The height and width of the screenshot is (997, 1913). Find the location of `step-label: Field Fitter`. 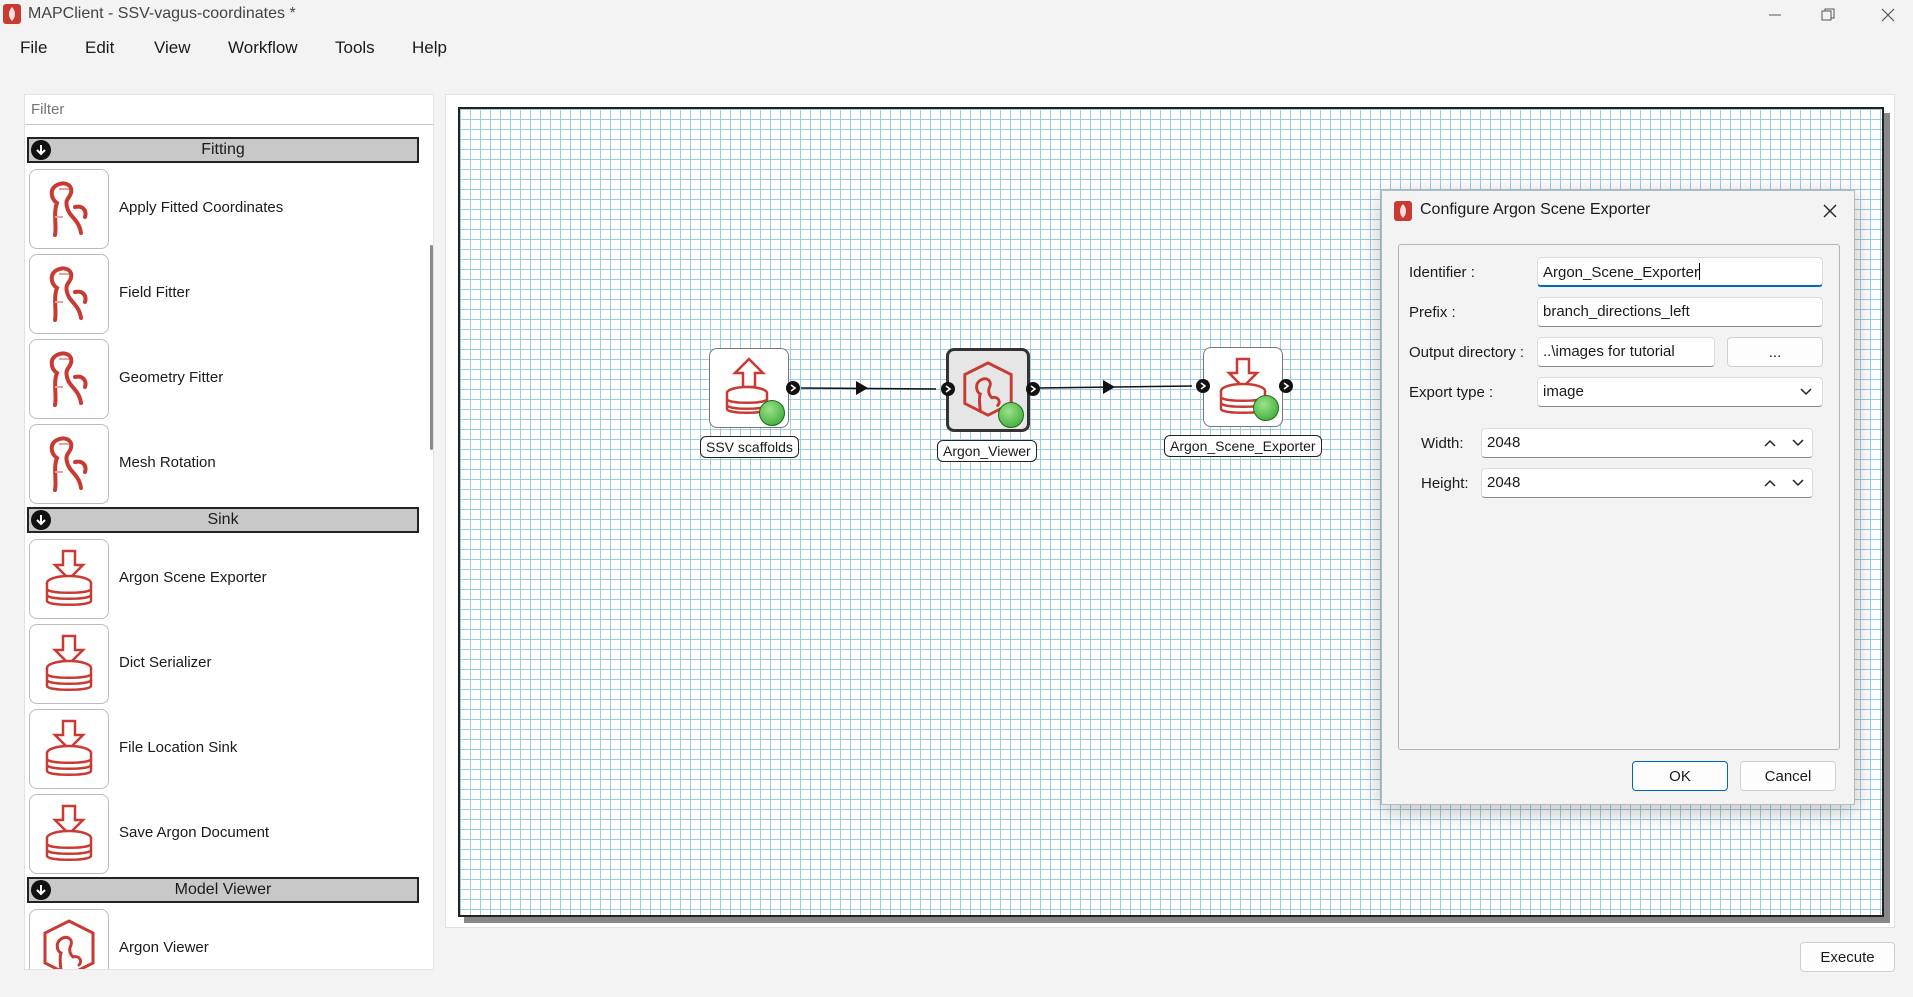

step-label: Field Fitter is located at coordinates (154, 292).